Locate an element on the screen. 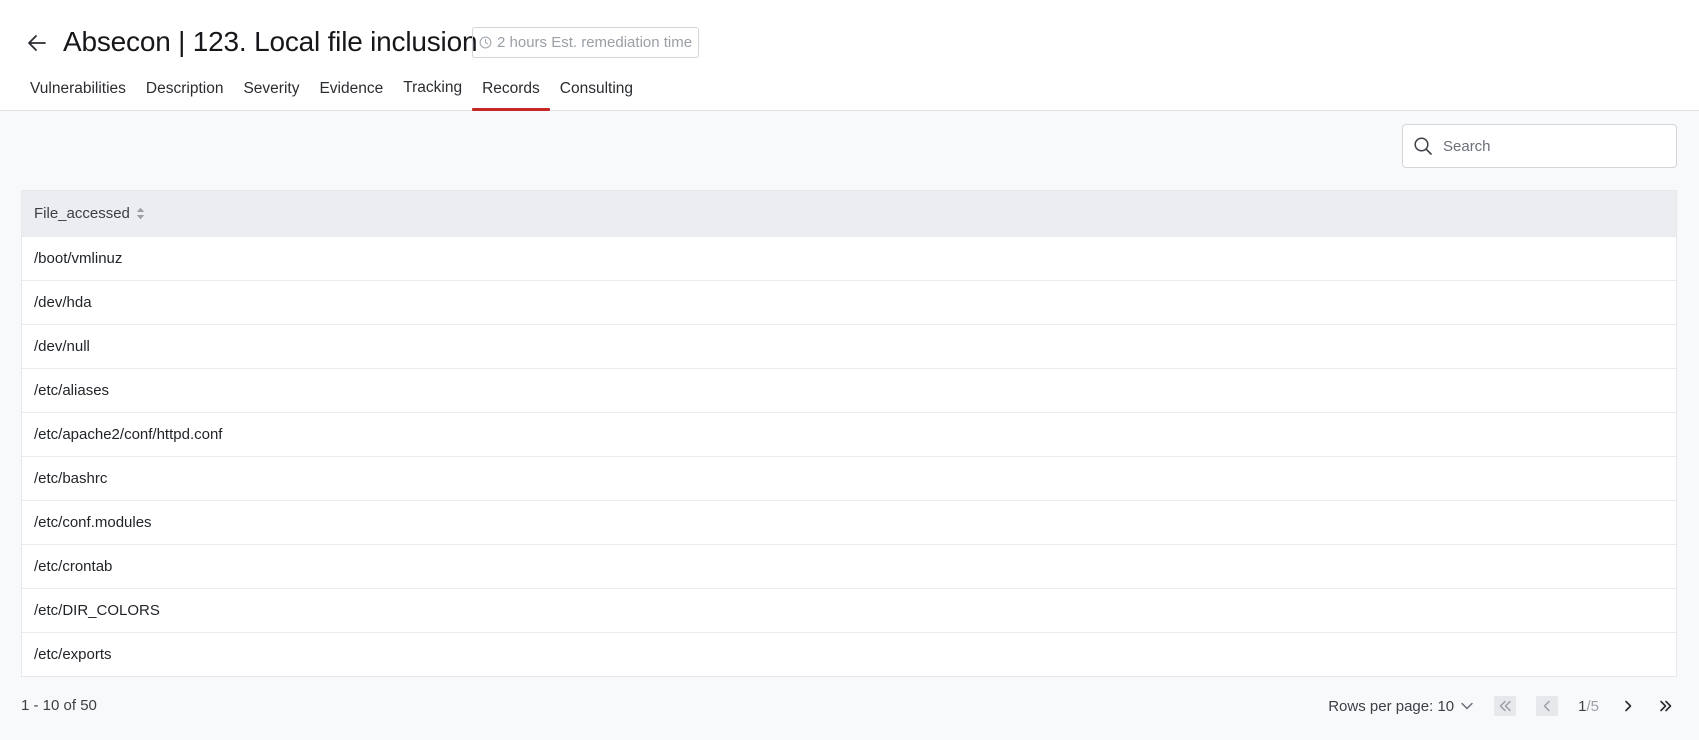 This screenshot has width=1699, height=740. chevron-right-icon is located at coordinates (1628, 706).